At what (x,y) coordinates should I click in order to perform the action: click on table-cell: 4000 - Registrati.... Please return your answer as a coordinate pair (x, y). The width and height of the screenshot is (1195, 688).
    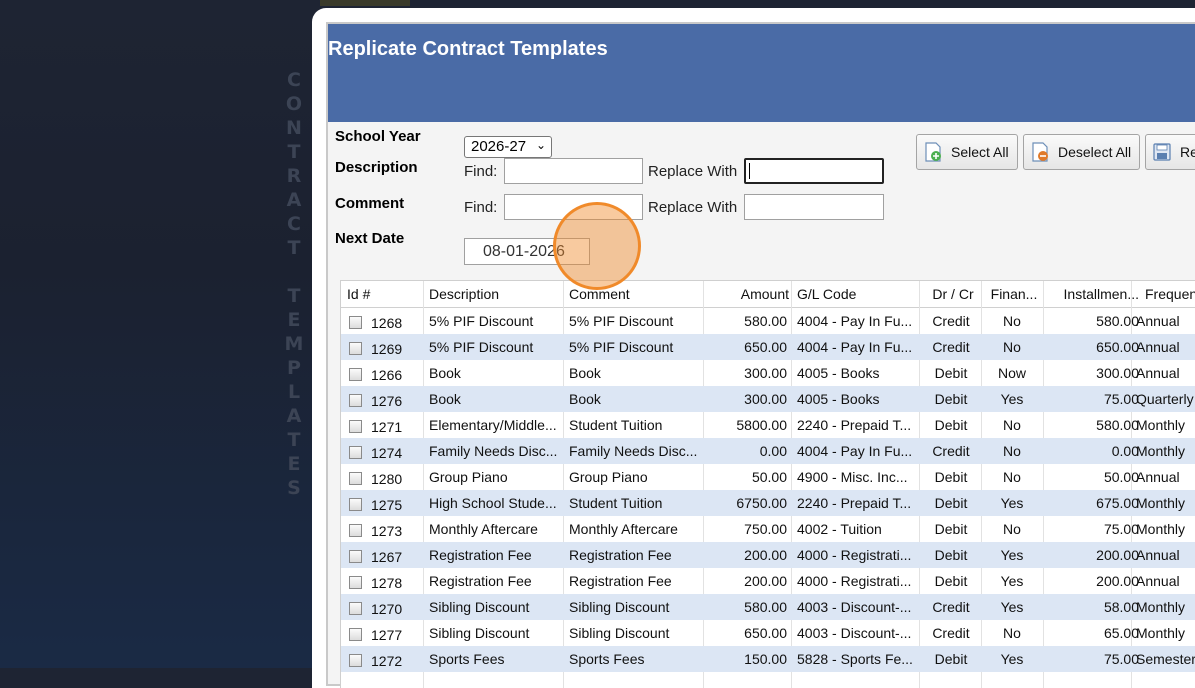
    Looking at the image, I should click on (854, 555).